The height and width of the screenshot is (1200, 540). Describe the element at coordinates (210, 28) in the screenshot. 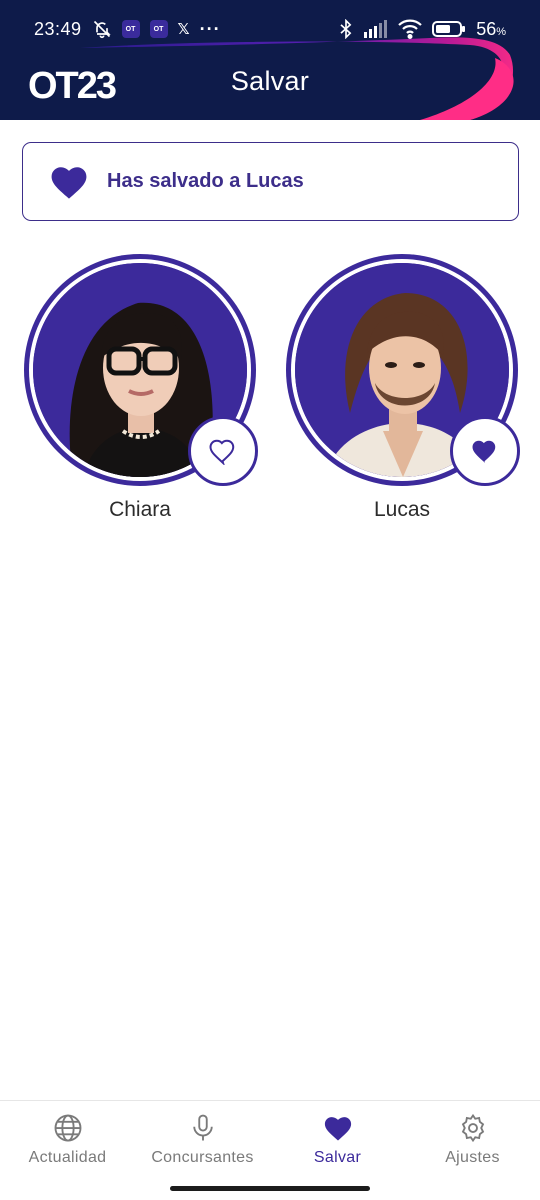

I see `more-notifications-icon: ···` at that location.